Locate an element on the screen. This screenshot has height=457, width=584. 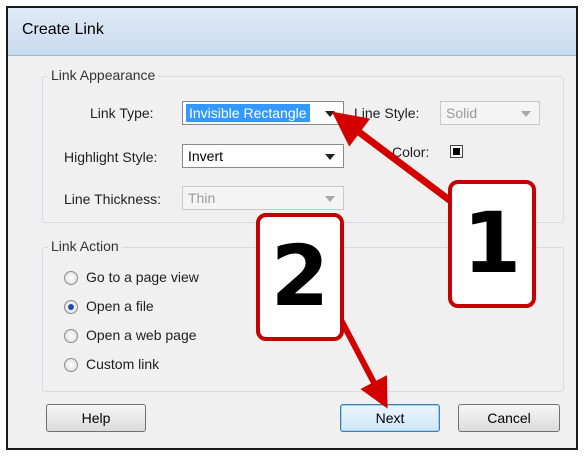
callout-2: 2 is located at coordinates (300, 277).